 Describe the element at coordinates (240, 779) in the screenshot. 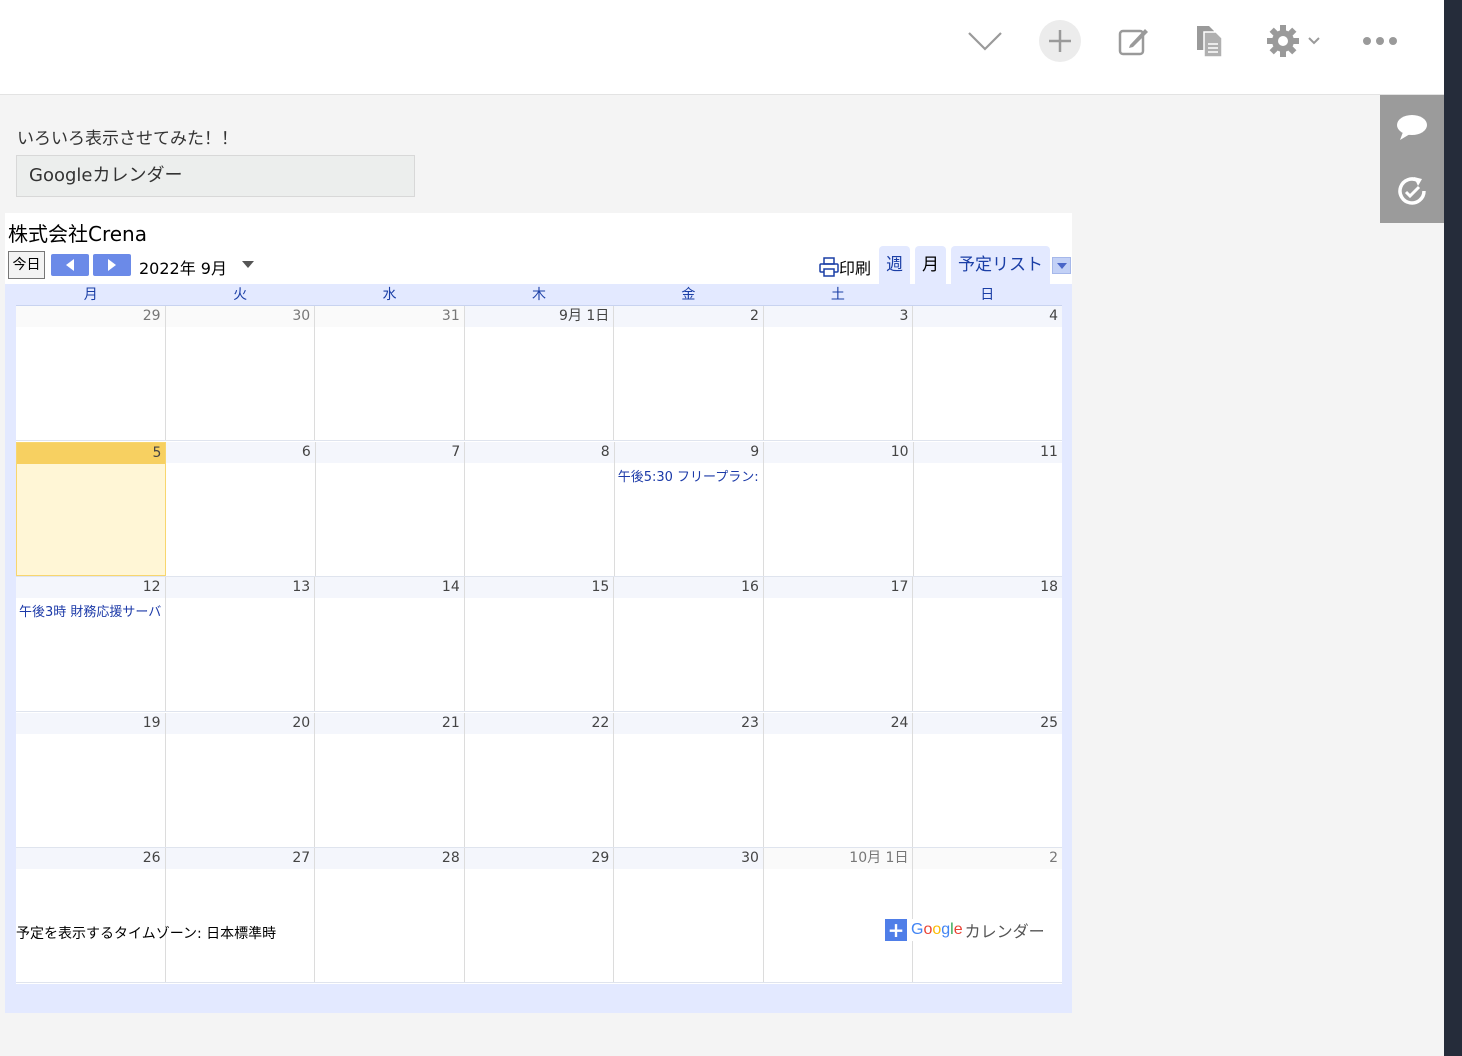

I see `day-cell: 20` at that location.